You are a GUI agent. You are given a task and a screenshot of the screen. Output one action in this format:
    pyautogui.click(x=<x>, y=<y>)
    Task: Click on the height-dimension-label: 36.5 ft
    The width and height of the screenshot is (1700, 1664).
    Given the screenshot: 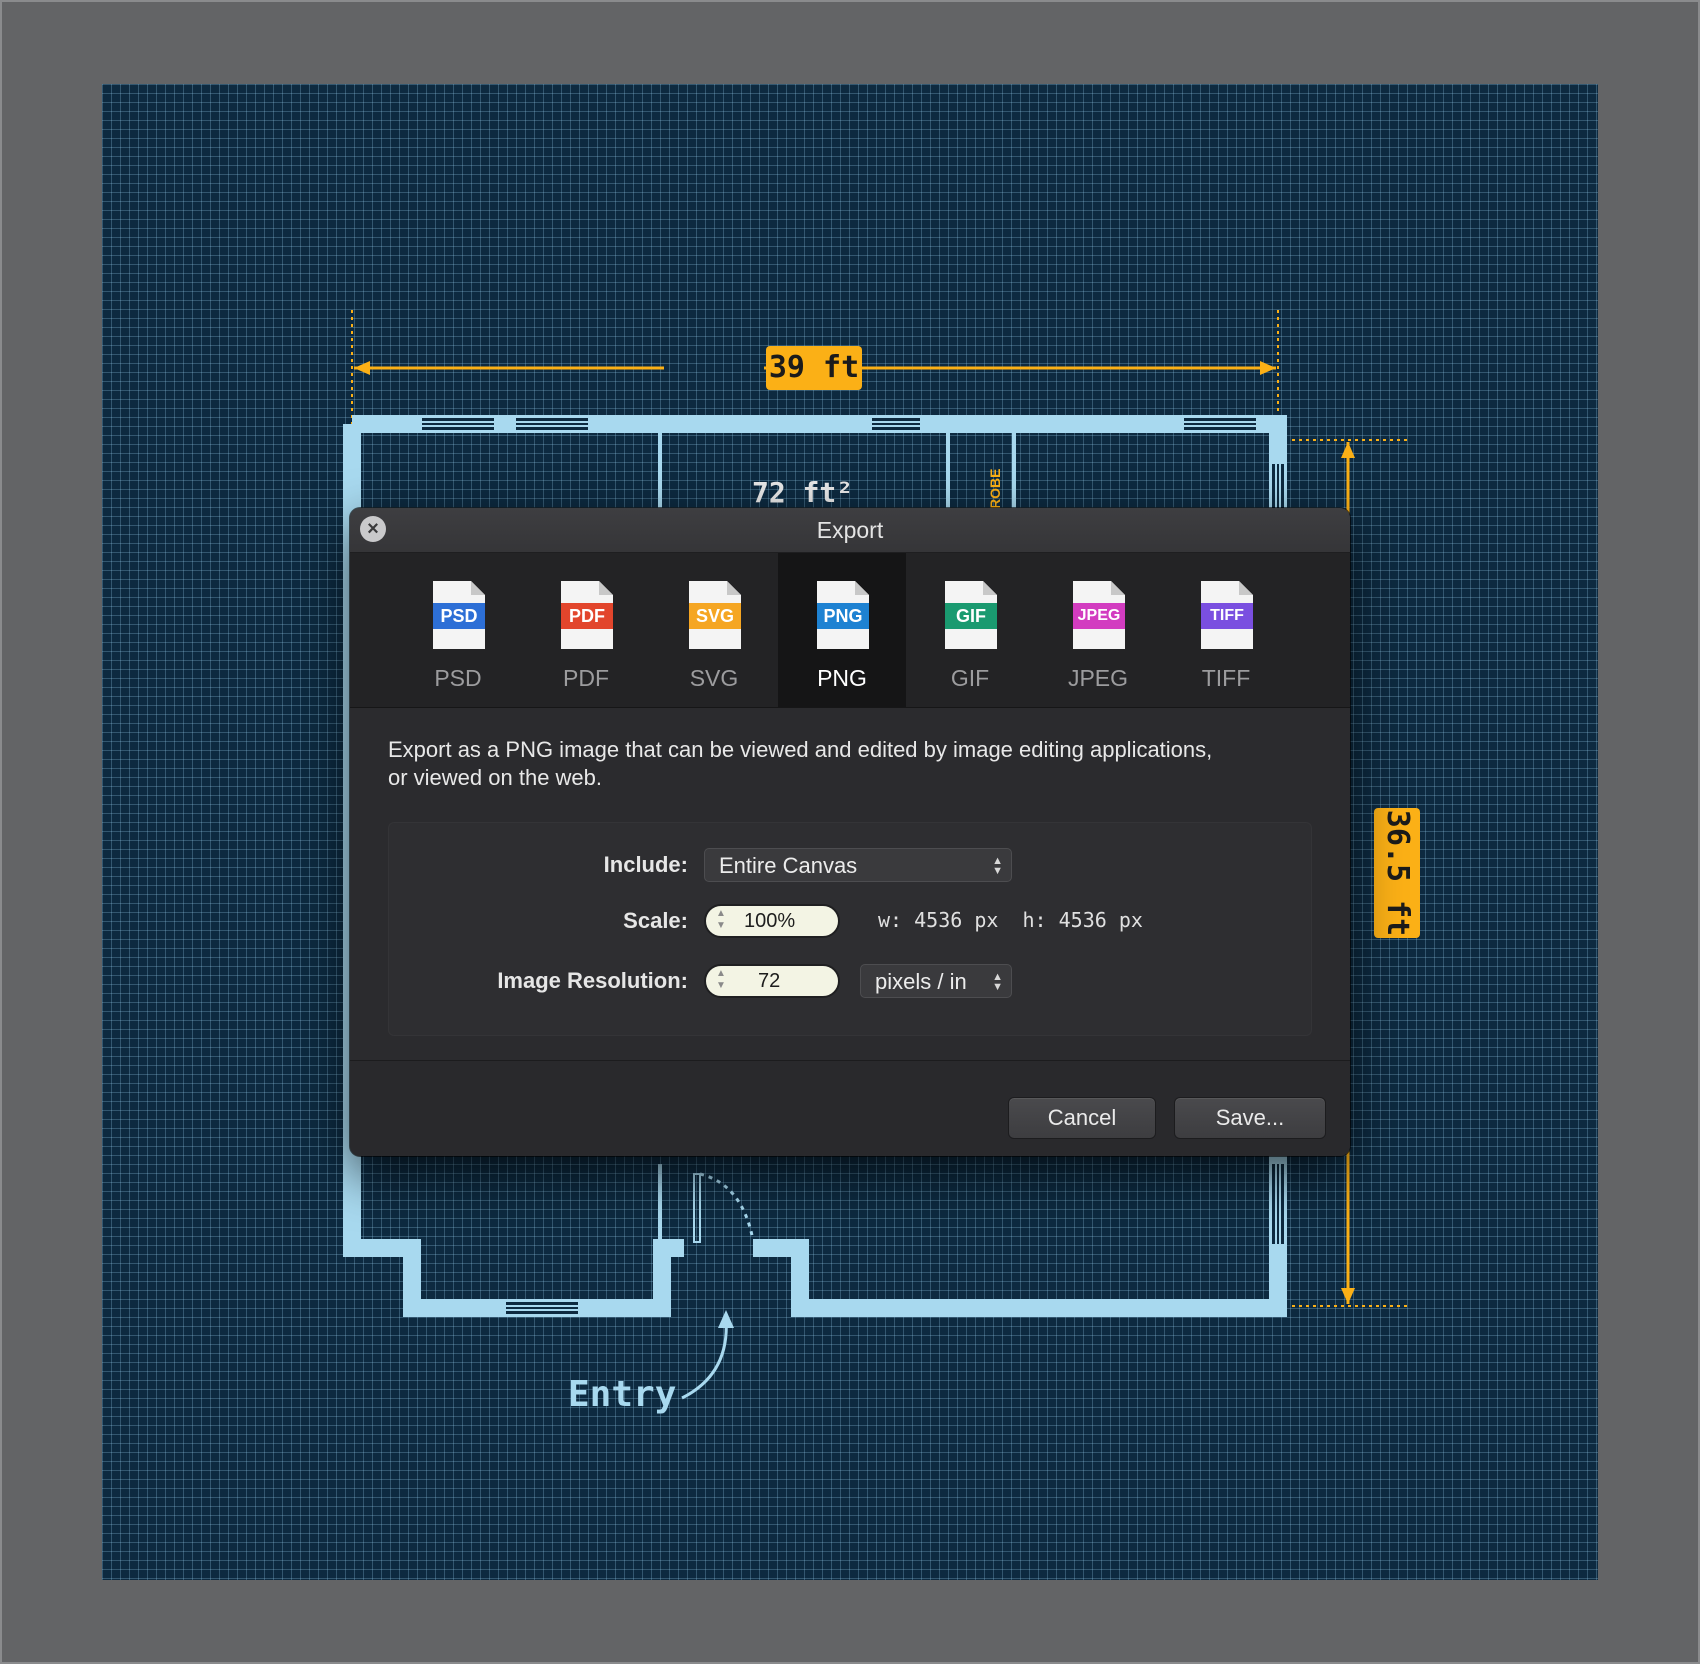 What is the action you would take?
    pyautogui.click(x=1397, y=873)
    